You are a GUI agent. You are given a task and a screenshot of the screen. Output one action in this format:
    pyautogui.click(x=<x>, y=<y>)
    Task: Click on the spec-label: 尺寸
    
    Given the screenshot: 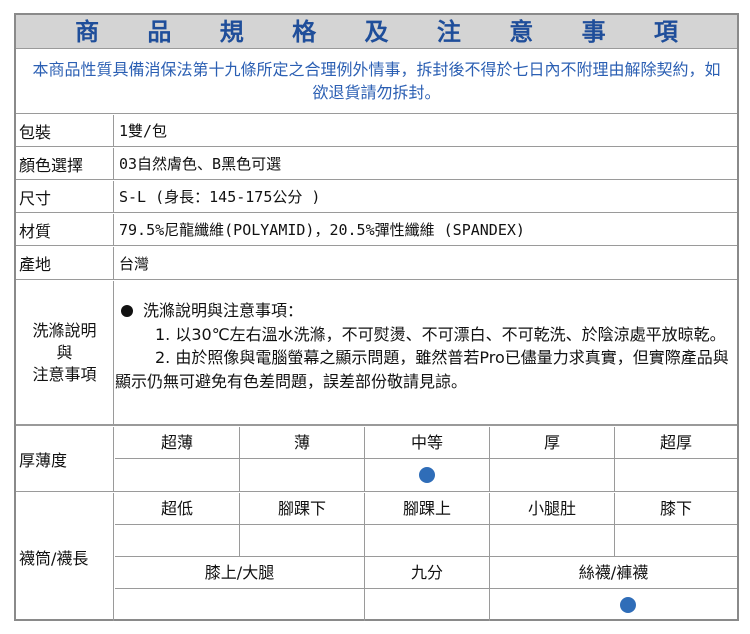 What is the action you would take?
    pyautogui.click(x=65, y=196)
    